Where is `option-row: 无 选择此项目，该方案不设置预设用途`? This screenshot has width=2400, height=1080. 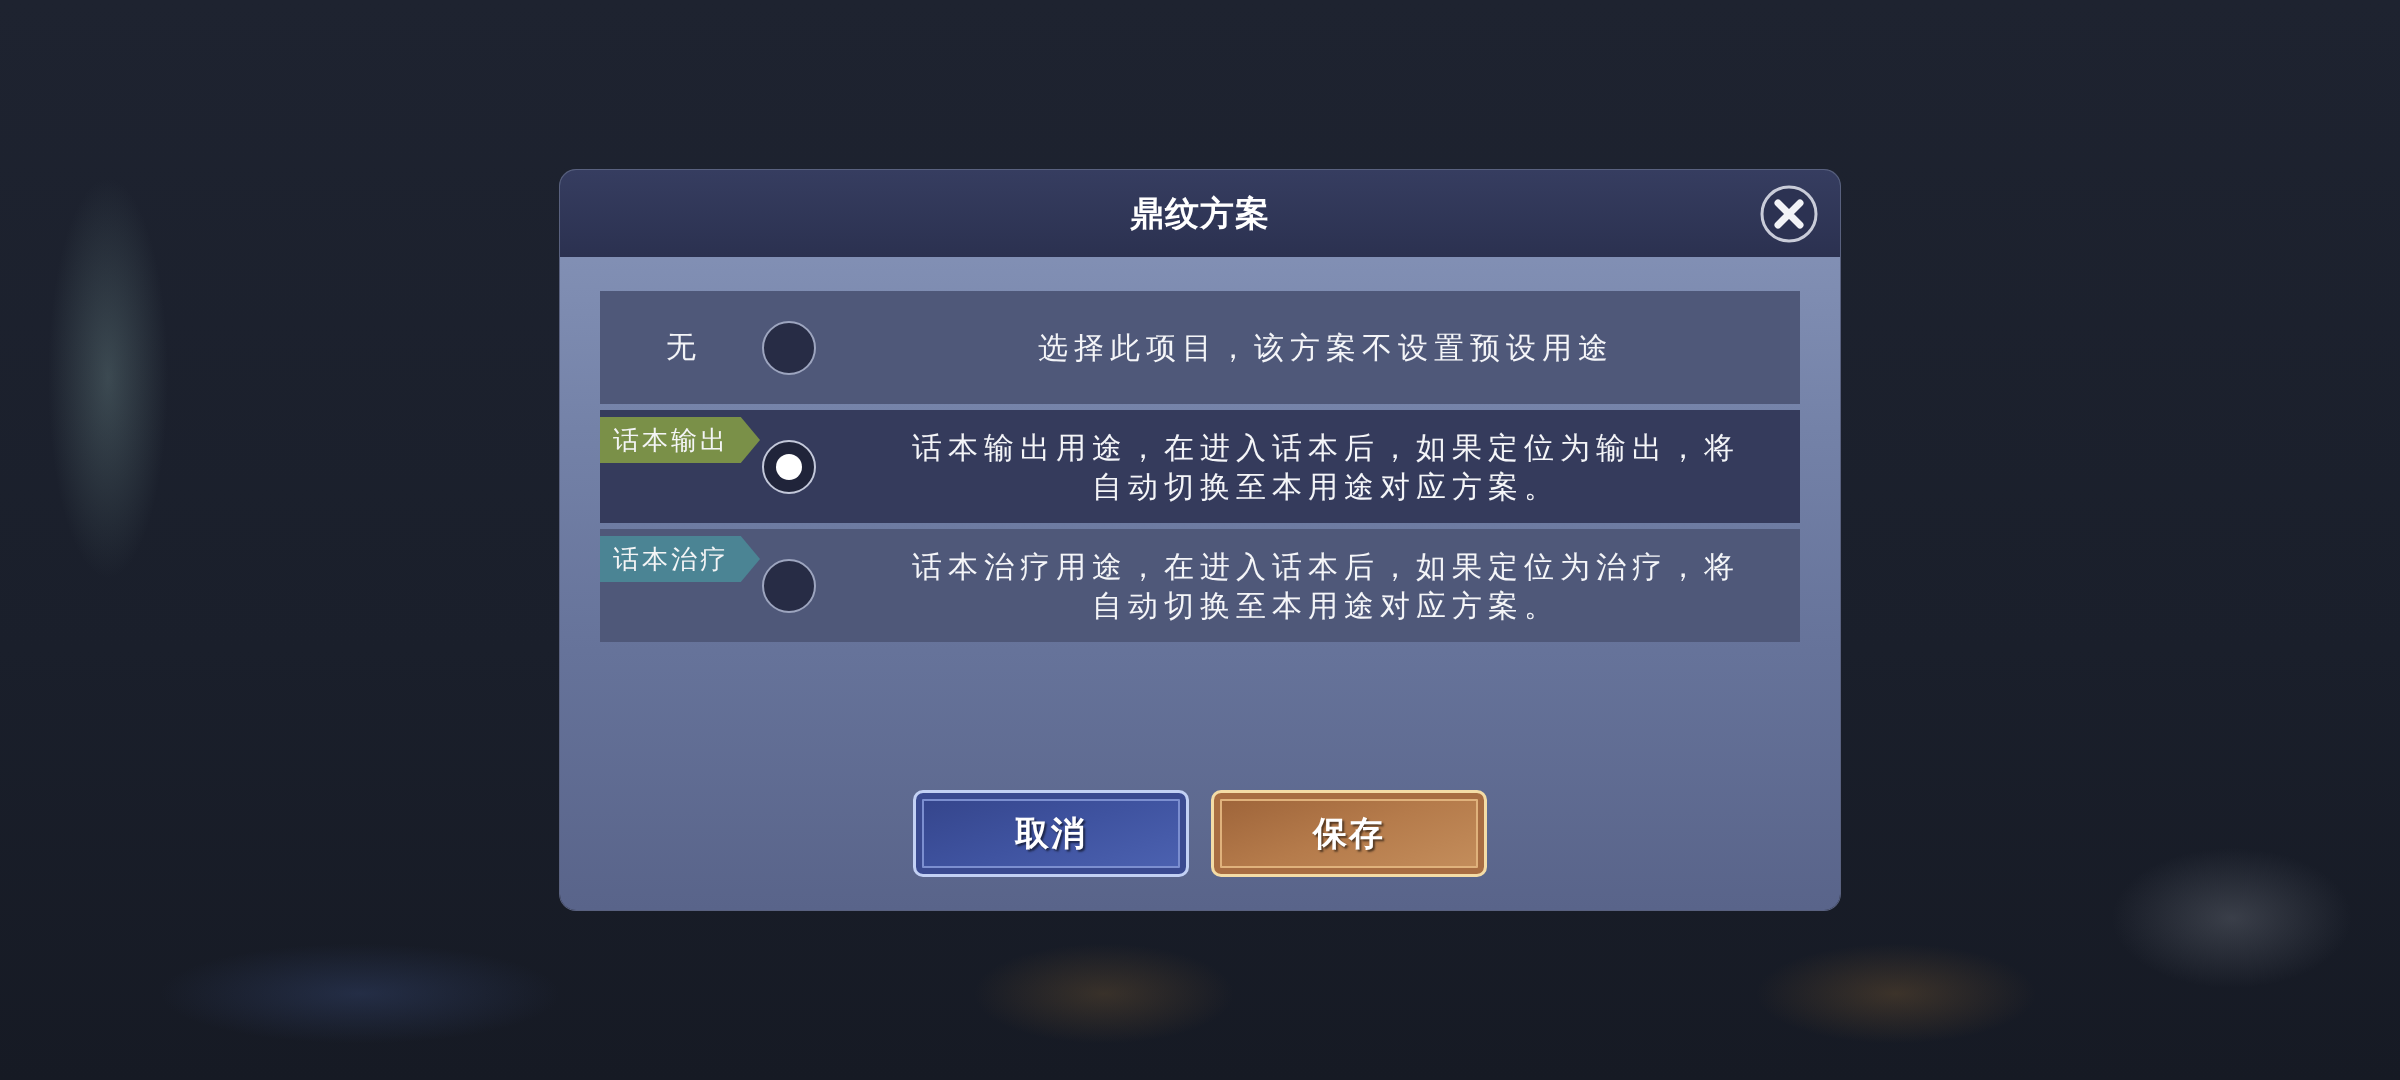 option-row: 无 选择此项目，该方案不设置预设用途 is located at coordinates (1200, 347).